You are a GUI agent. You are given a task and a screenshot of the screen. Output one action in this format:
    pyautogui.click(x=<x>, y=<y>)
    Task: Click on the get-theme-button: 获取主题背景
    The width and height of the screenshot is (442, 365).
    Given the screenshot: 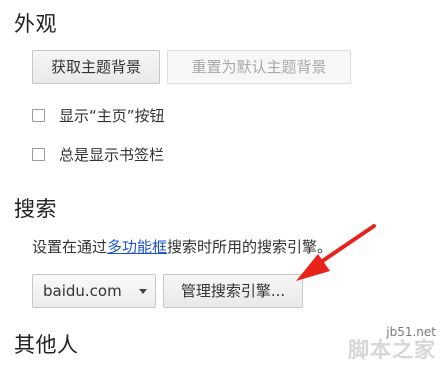 What is the action you would take?
    pyautogui.click(x=96, y=67)
    